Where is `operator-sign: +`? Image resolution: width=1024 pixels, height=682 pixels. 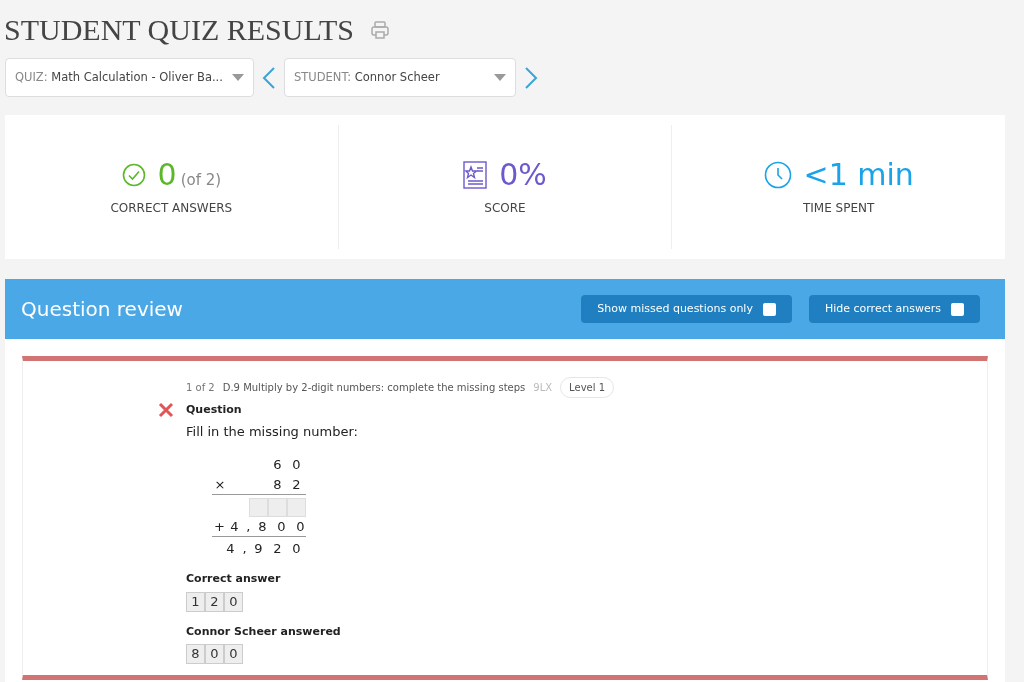 operator-sign: + is located at coordinates (219, 526).